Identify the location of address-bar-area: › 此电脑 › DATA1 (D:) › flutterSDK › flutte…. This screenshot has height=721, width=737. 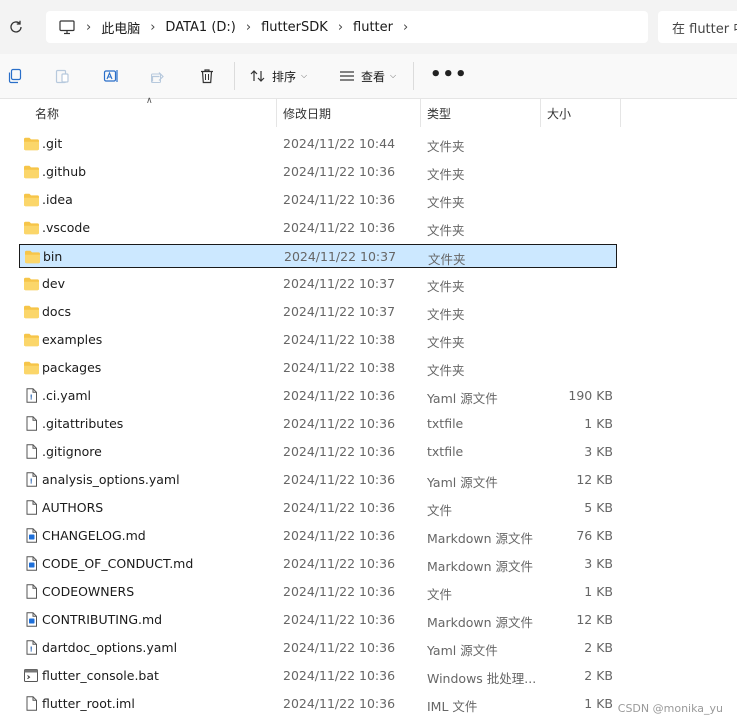
(368, 27).